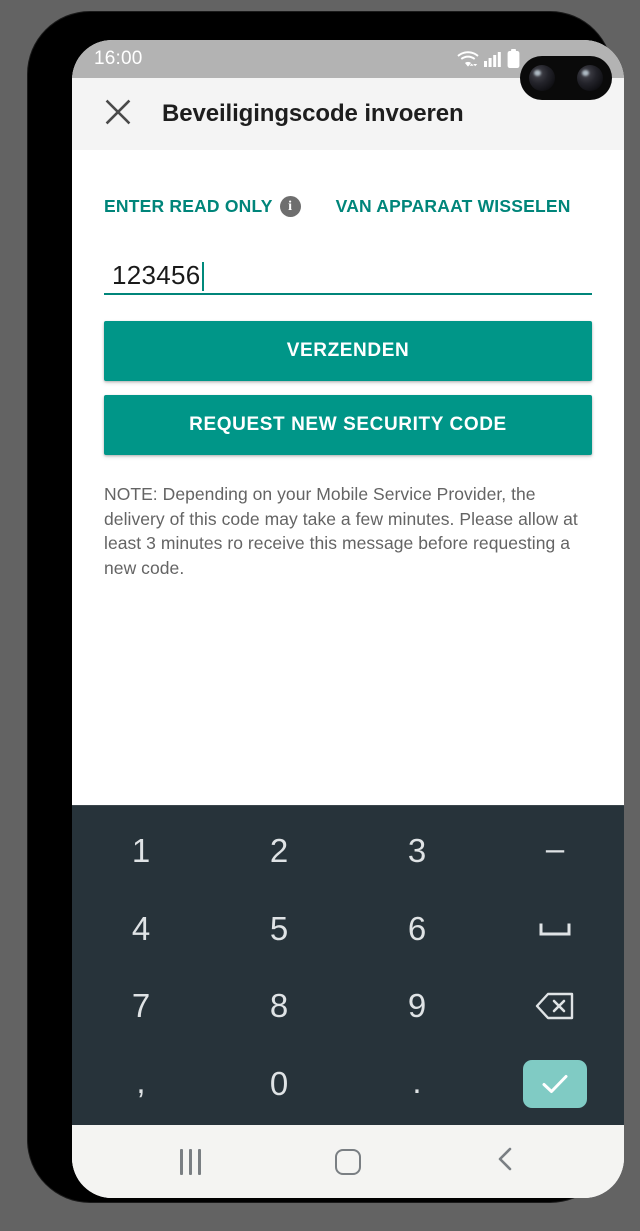 The image size is (640, 1231). Describe the element at coordinates (313, 113) in the screenshot. I see `page-title: Beveiligingscode invoeren` at that location.